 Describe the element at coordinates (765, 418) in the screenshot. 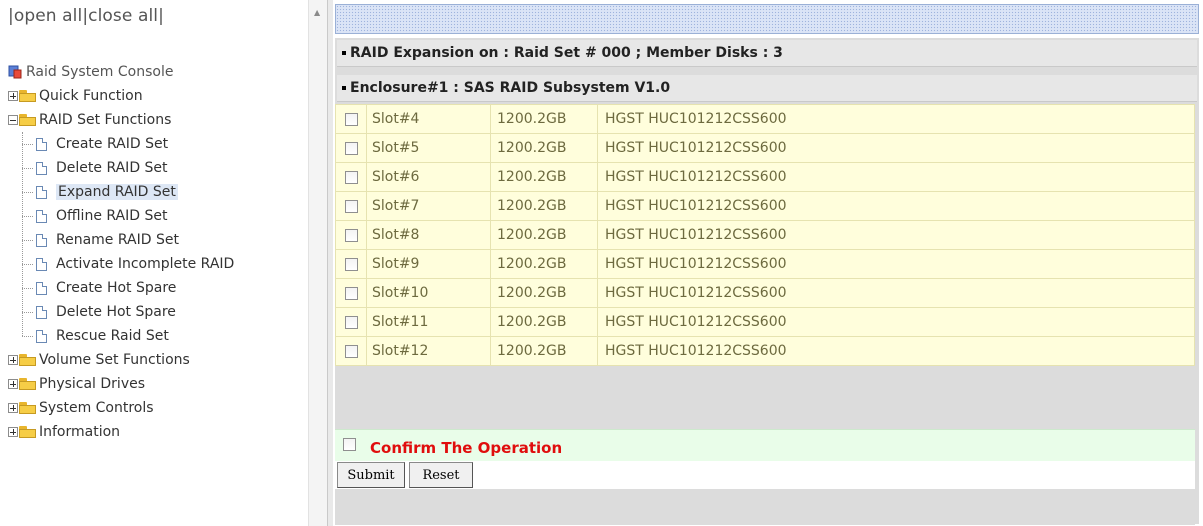

I see `table-spacer` at that location.